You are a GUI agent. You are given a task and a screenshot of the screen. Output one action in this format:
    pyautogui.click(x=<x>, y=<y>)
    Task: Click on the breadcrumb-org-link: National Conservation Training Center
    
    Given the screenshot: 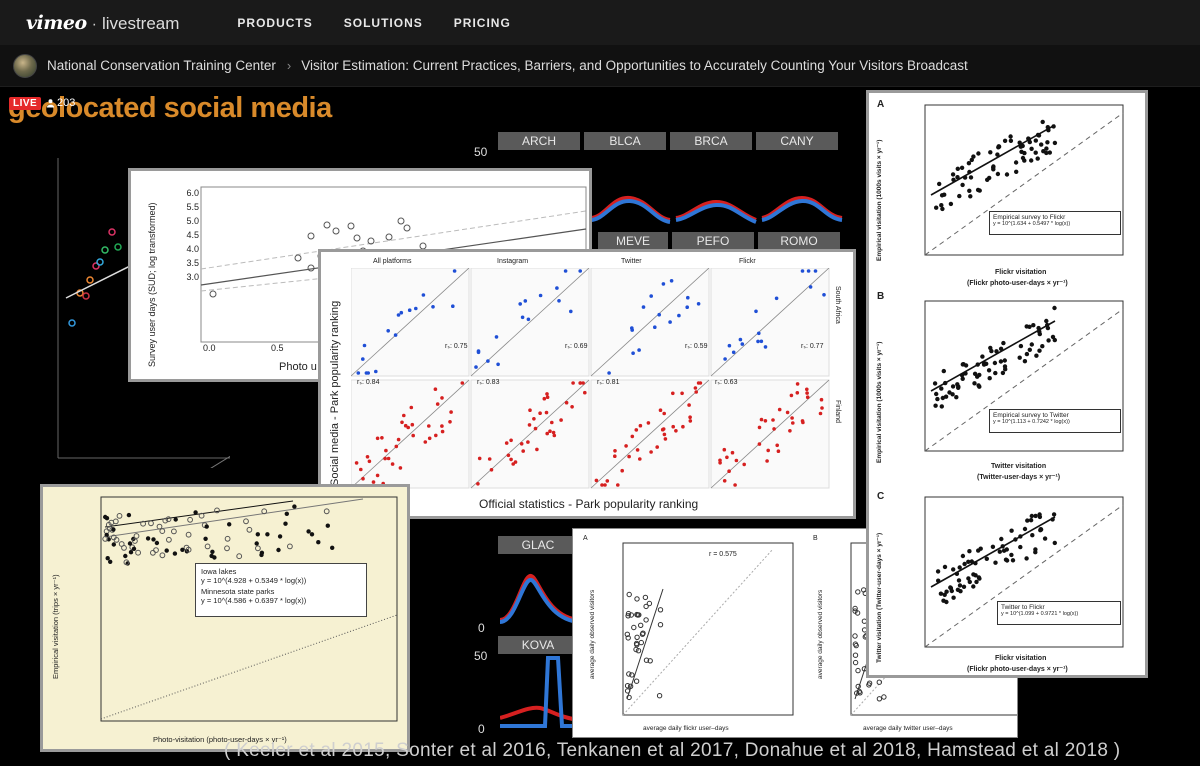 What is the action you would take?
    pyautogui.click(x=161, y=65)
    